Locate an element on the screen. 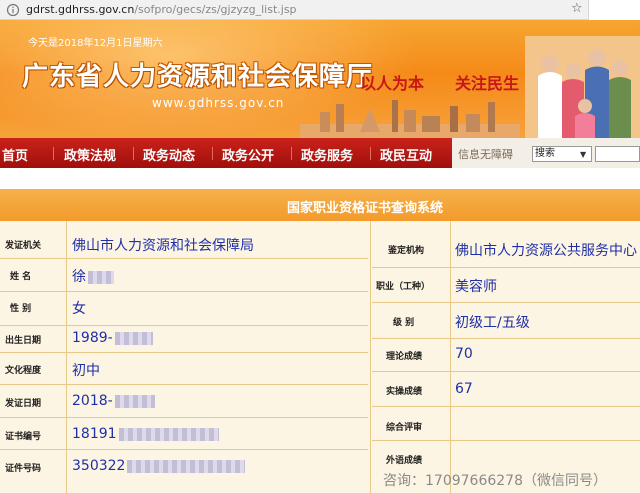 This screenshot has height=493, width=640. site-url-text: www.gdhrss.gov.cn is located at coordinates (218, 103).